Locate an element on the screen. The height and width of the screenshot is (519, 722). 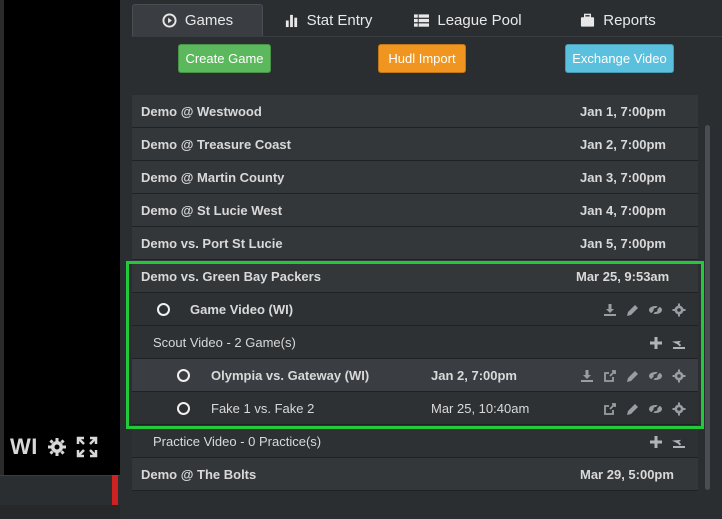
tab-label: Games is located at coordinates (209, 20).